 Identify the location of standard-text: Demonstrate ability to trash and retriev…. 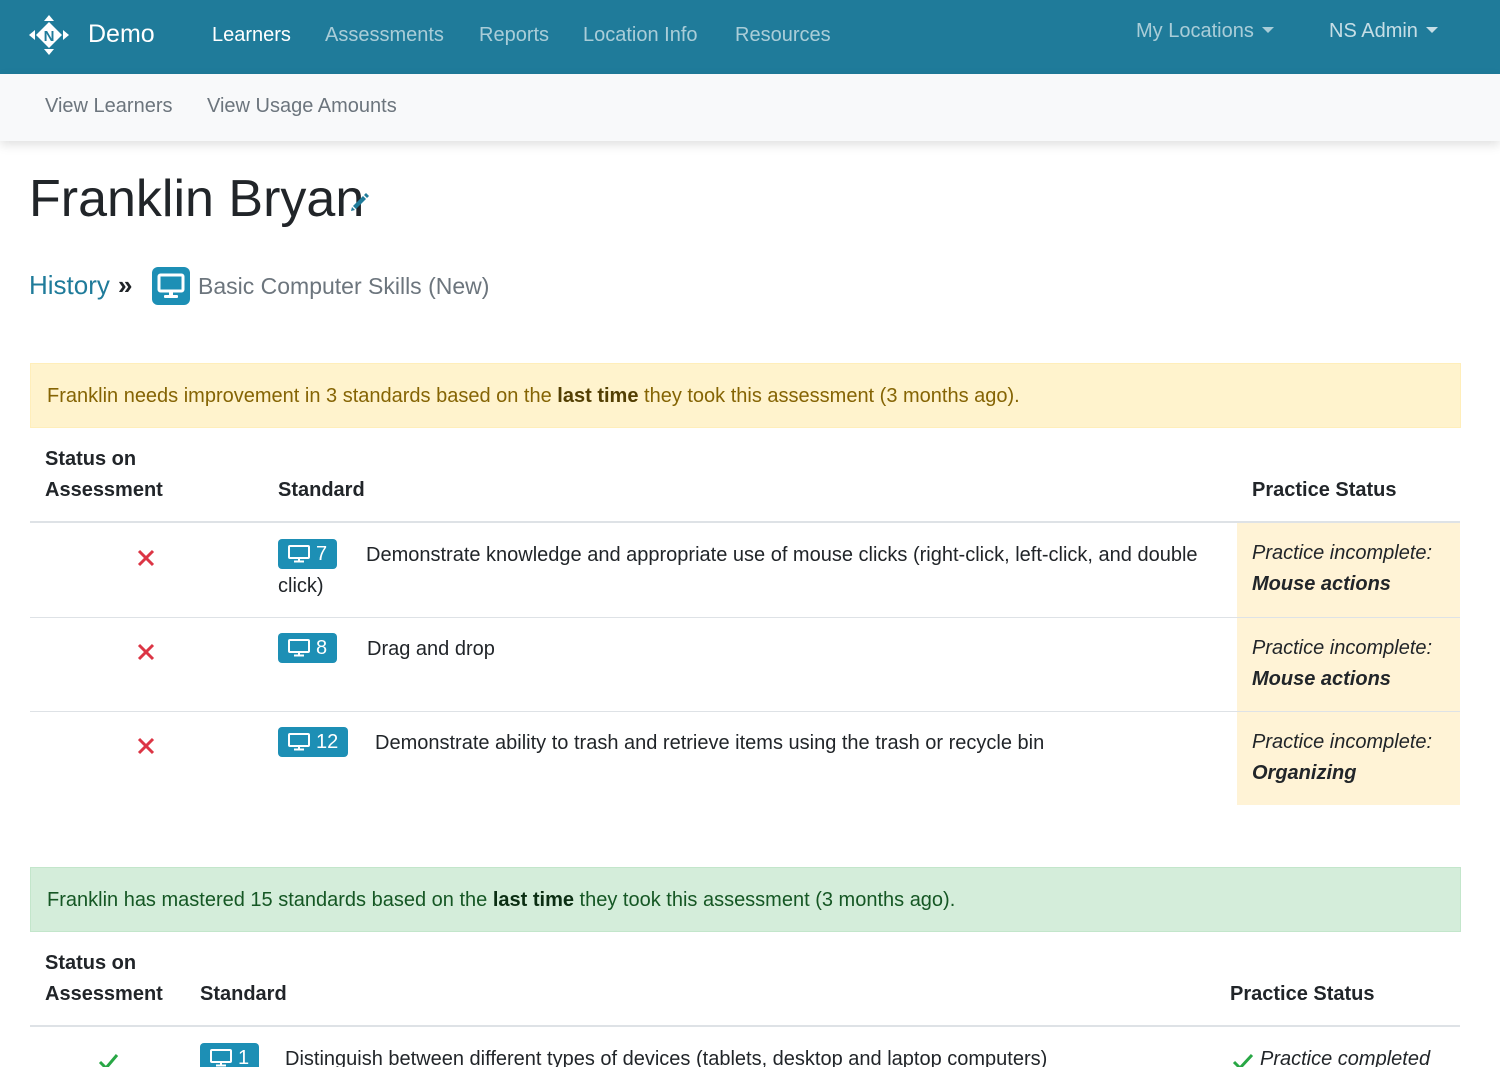
(710, 743).